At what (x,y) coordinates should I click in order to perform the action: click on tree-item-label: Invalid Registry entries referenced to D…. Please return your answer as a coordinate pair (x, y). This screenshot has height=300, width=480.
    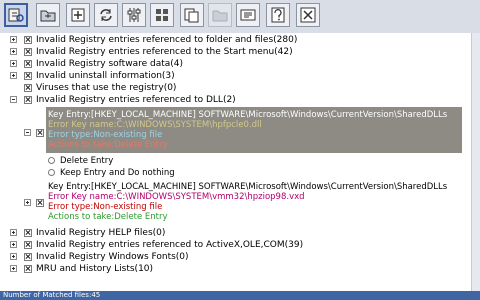
    Looking at the image, I should click on (136, 100).